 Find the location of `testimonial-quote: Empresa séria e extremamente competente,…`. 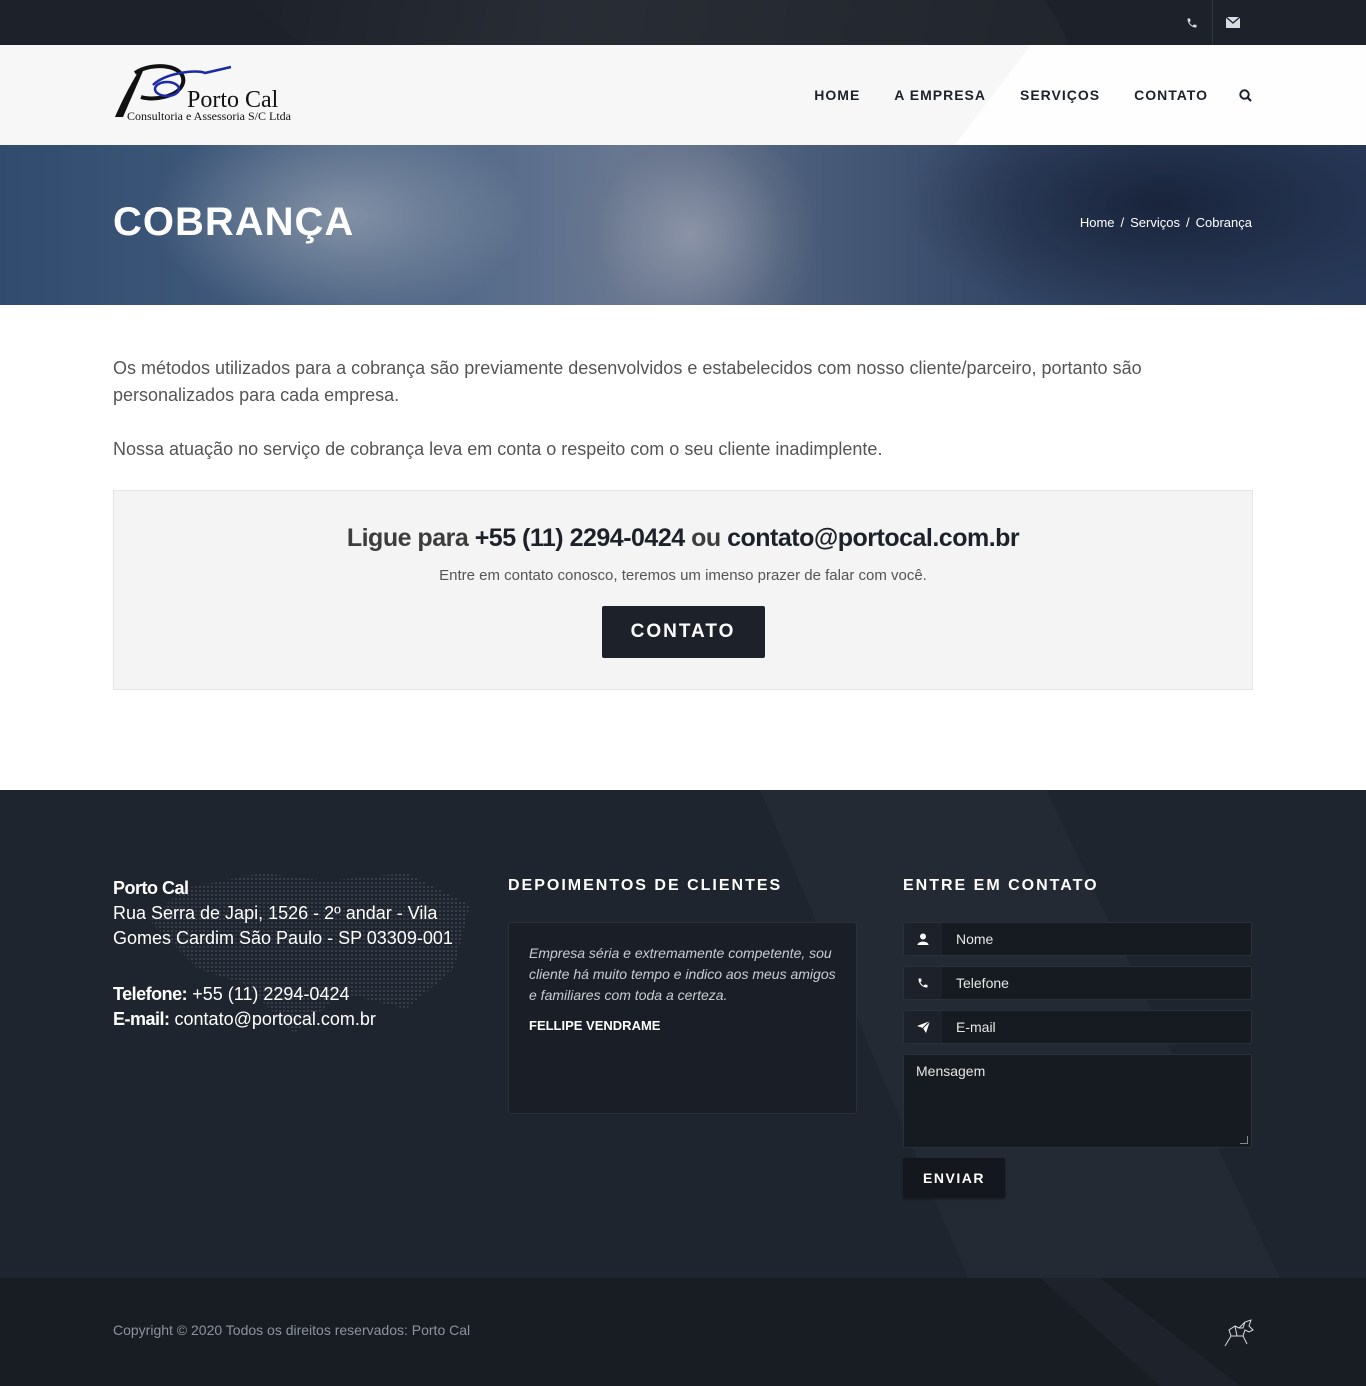

testimonial-quote: Empresa séria e extremamente competente,… is located at coordinates (682, 974).